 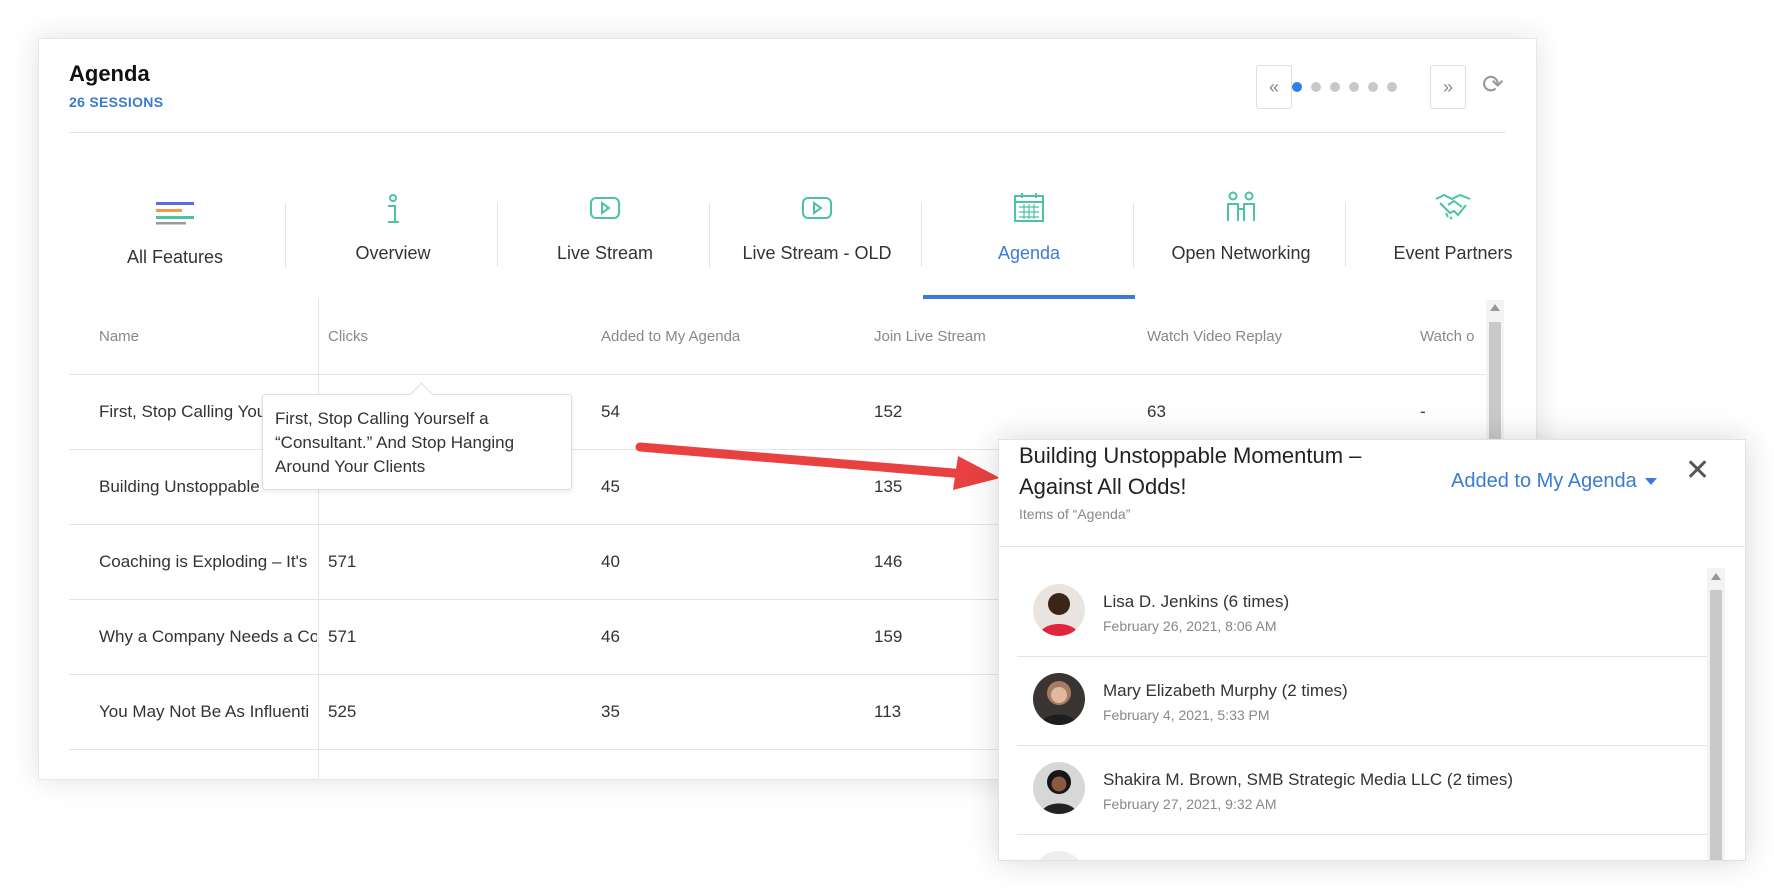 What do you see at coordinates (208, 561) in the screenshot?
I see `cell-name: Coaching is Exploding – It's` at bounding box center [208, 561].